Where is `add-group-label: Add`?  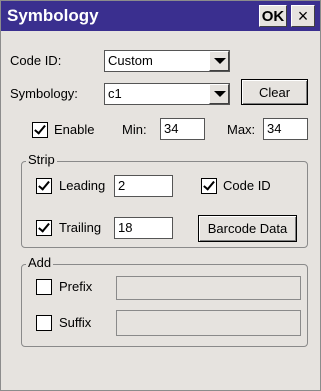 add-group-label: Add is located at coordinates (40, 262).